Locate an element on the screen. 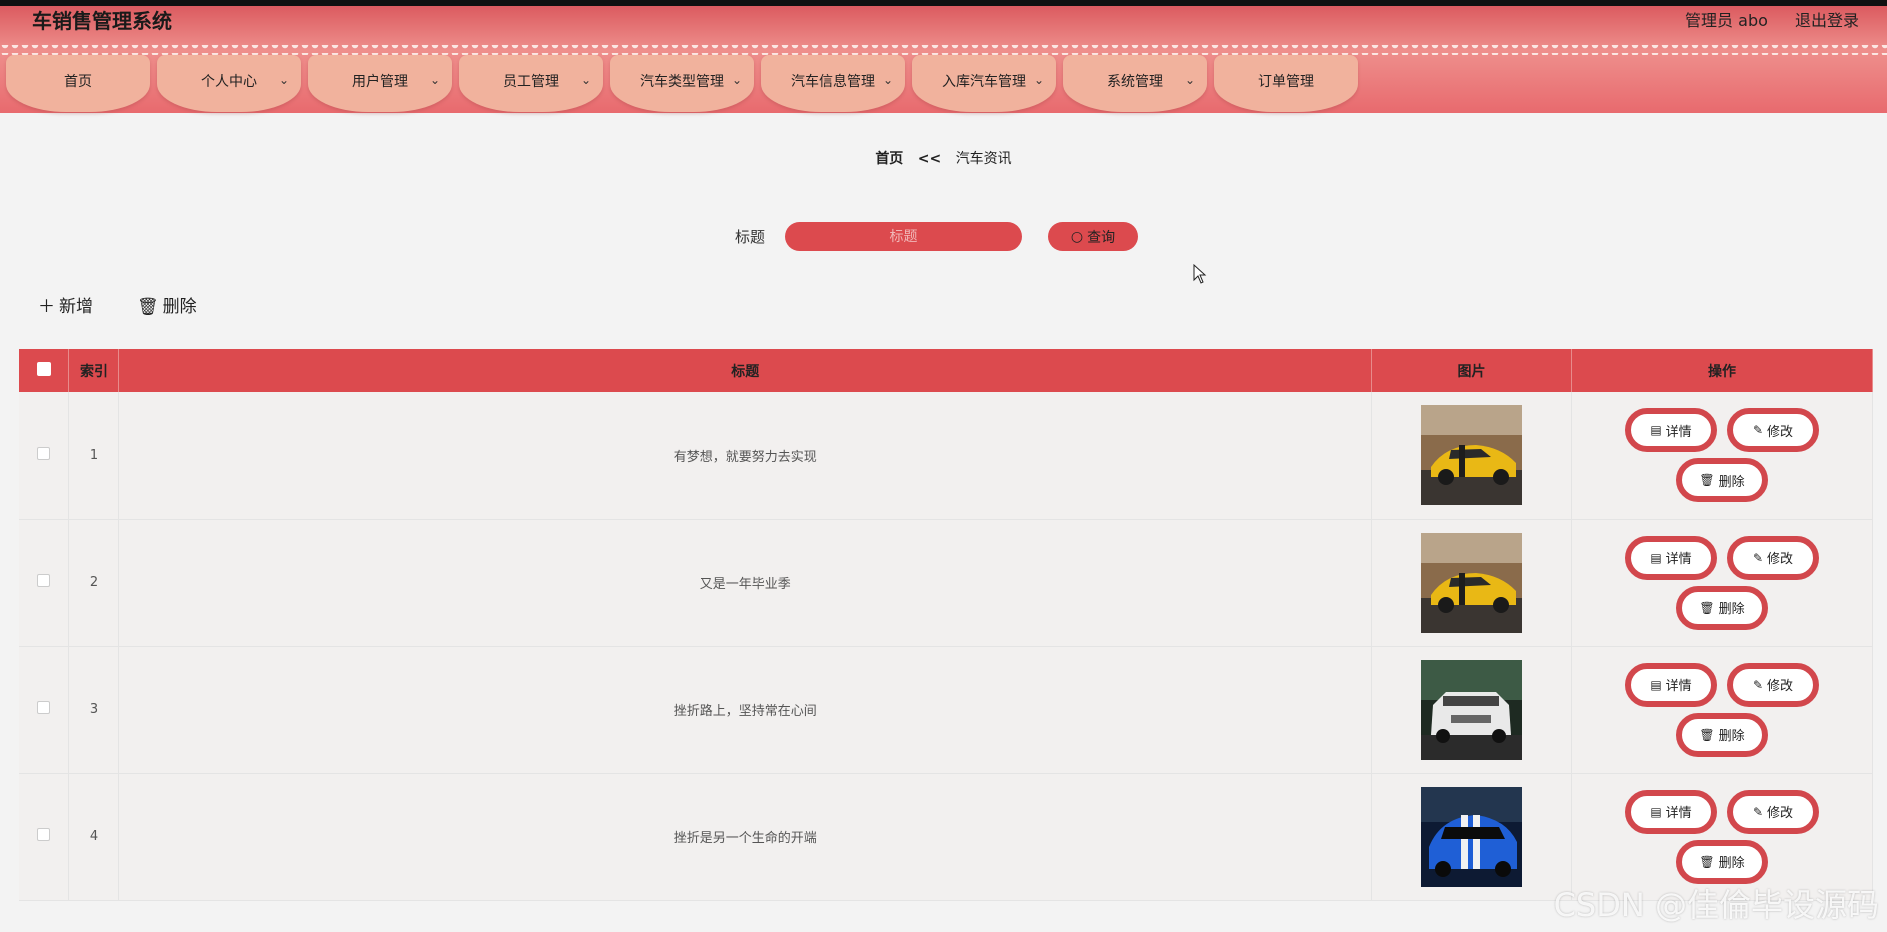 The image size is (1887, 932). menu-item-system-management: 系统管理 ⌄ is located at coordinates (1135, 83).